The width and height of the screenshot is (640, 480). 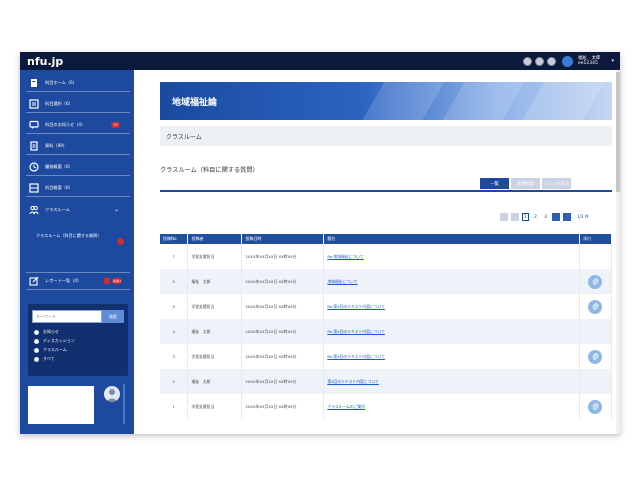 I want to click on post-title-cell: 第4回のテキスト内容について, so click(x=451, y=381).